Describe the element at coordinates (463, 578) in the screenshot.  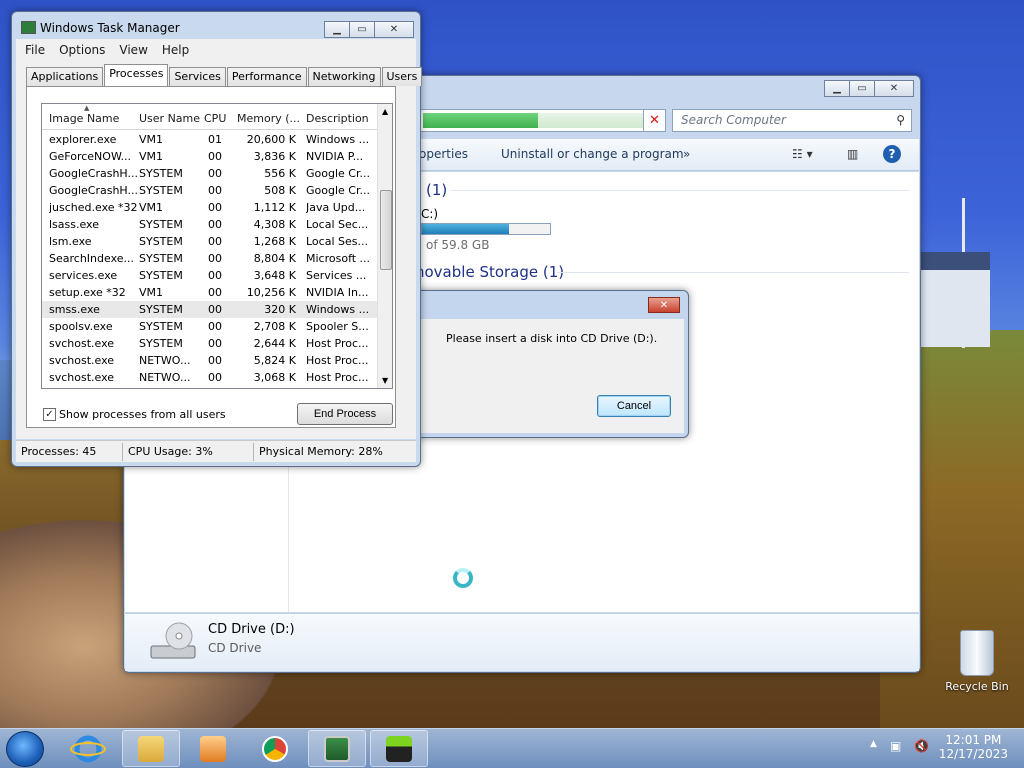
I see `busy-cursor-icon` at that location.